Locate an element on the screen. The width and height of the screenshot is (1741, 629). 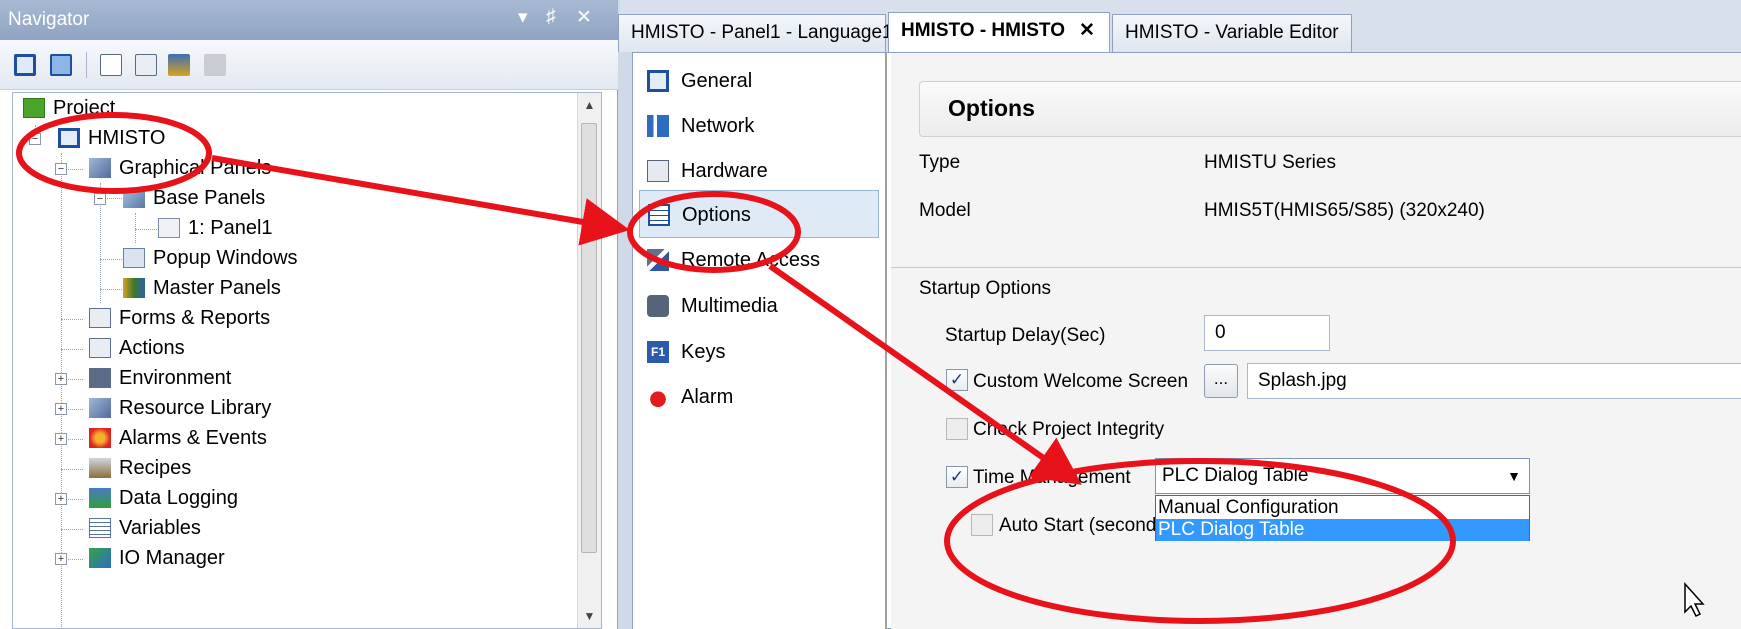
menu-item-options: Options is located at coordinates (759, 214).